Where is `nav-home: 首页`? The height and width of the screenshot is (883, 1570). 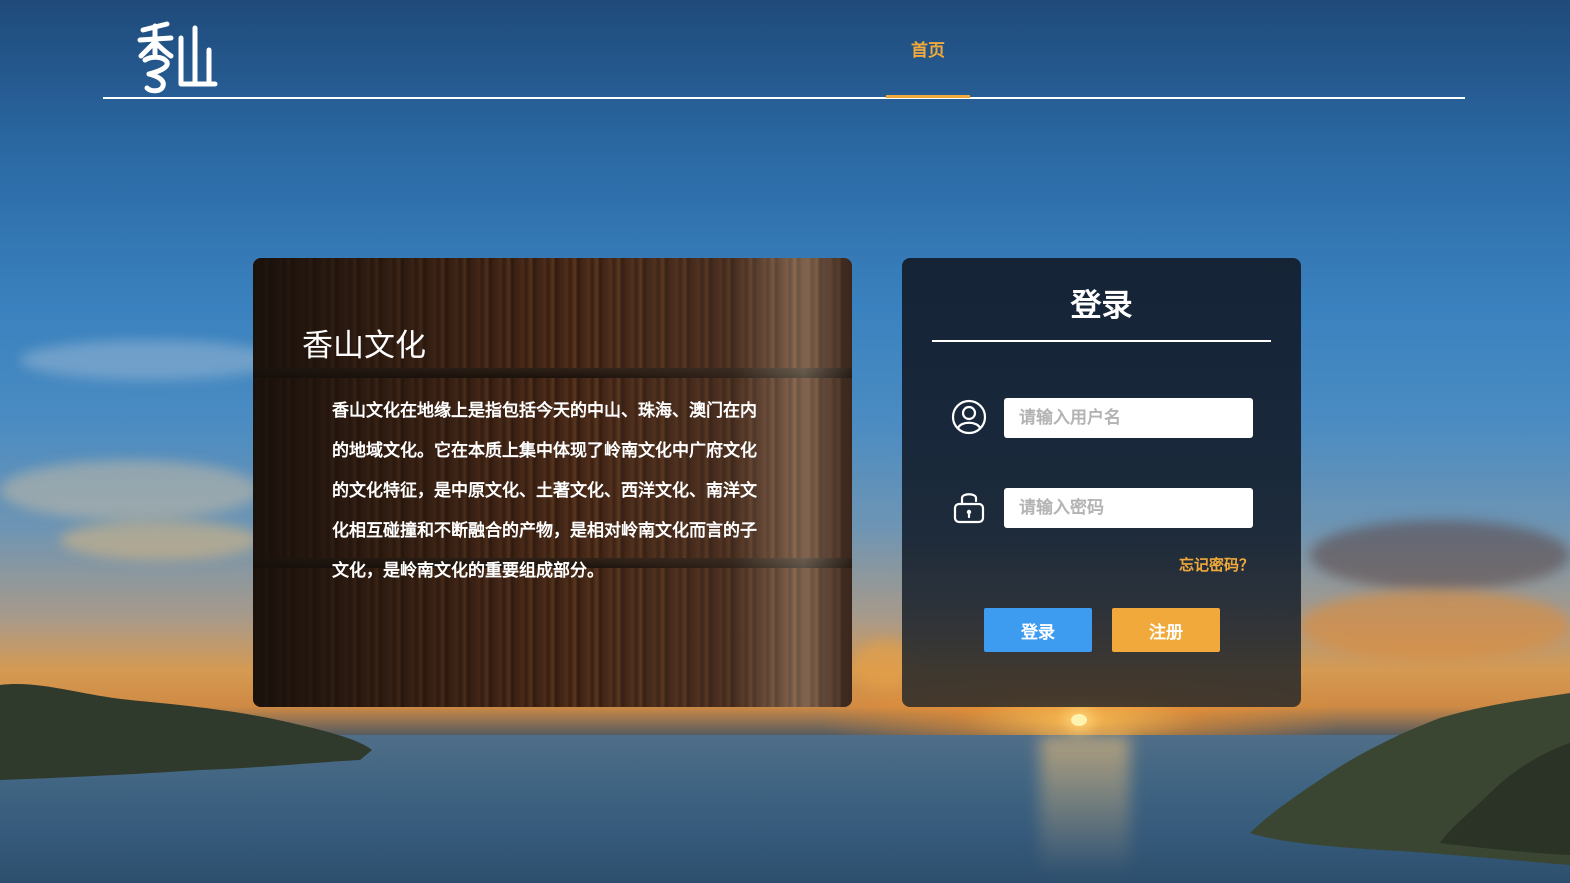 nav-home: 首页 is located at coordinates (928, 48).